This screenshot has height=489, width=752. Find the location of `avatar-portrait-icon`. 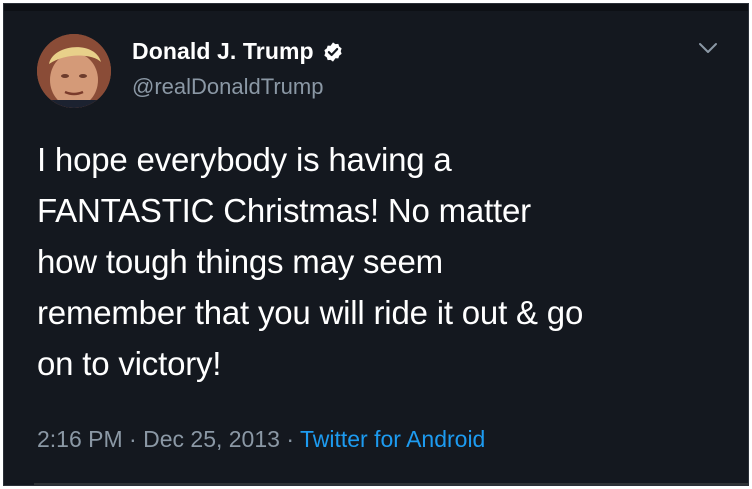

avatar-portrait-icon is located at coordinates (74, 71).